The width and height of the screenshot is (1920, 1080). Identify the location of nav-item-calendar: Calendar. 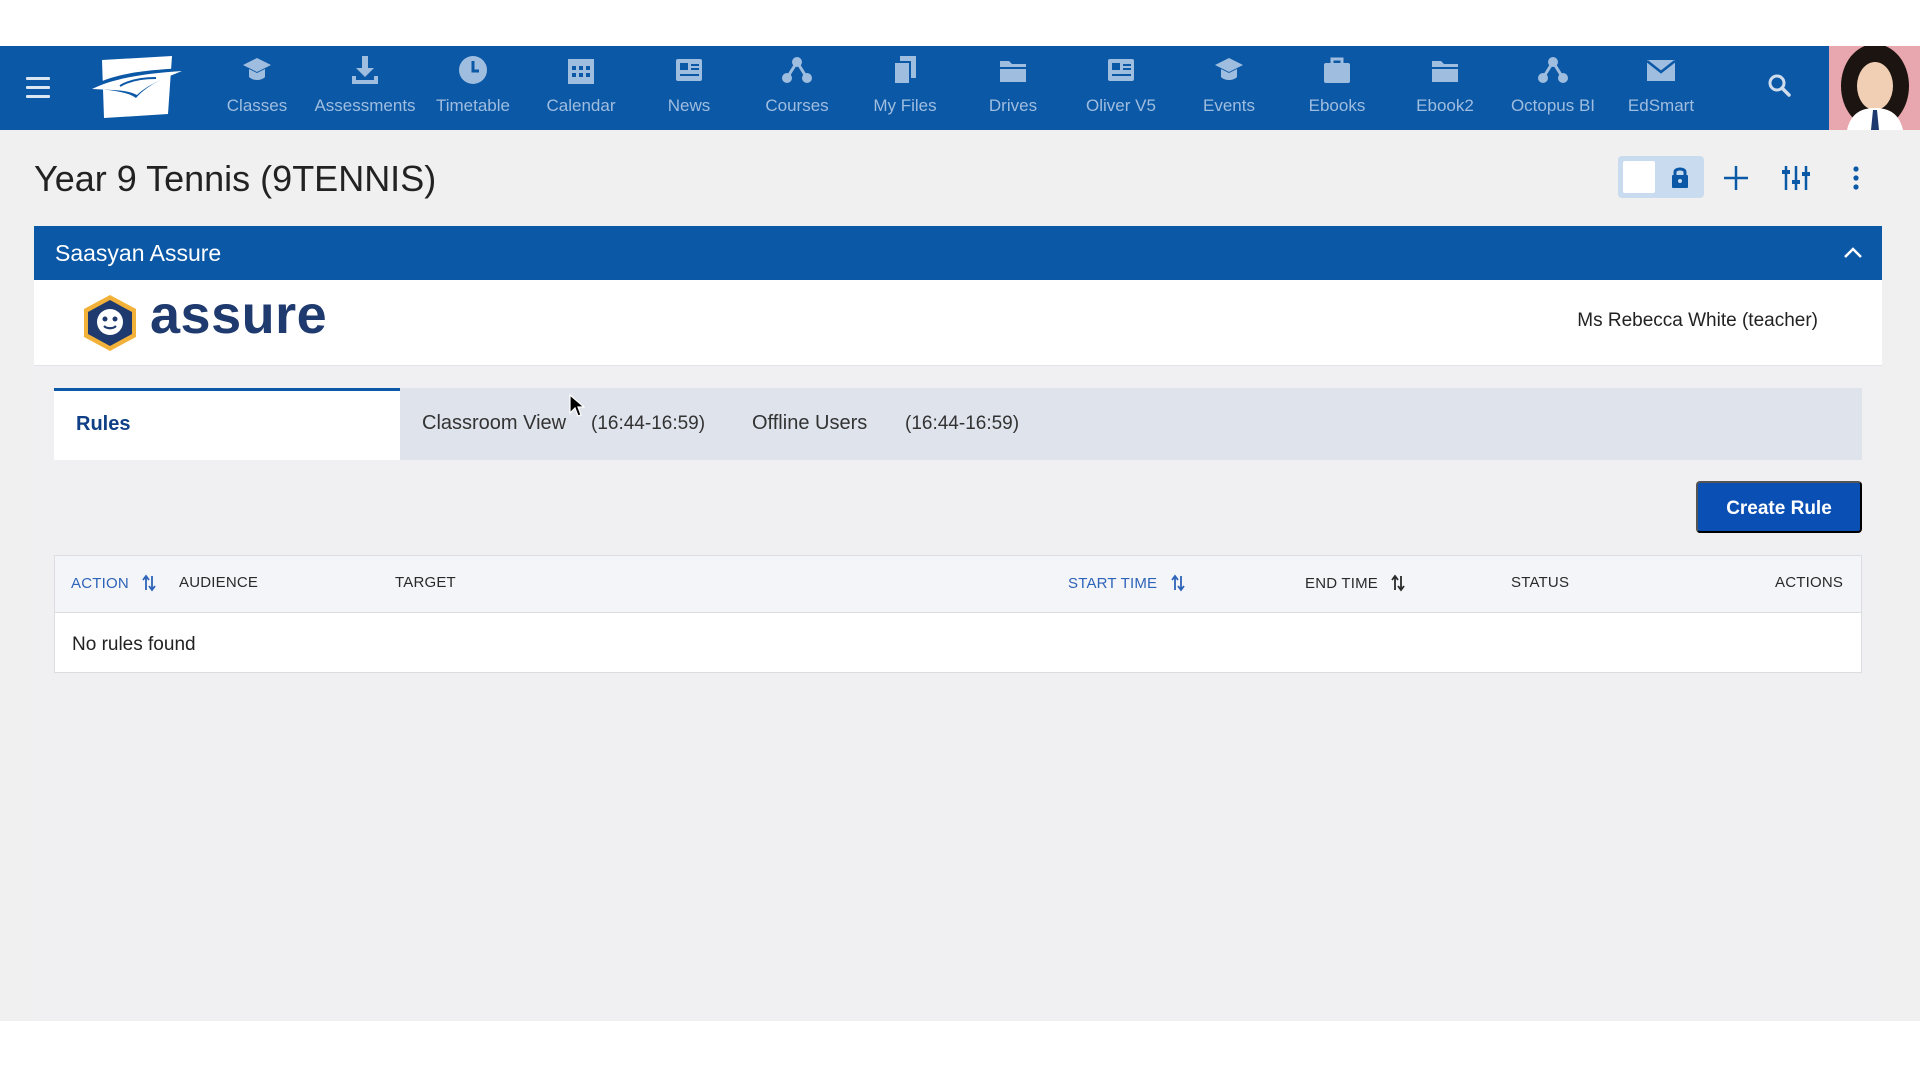
(581, 88).